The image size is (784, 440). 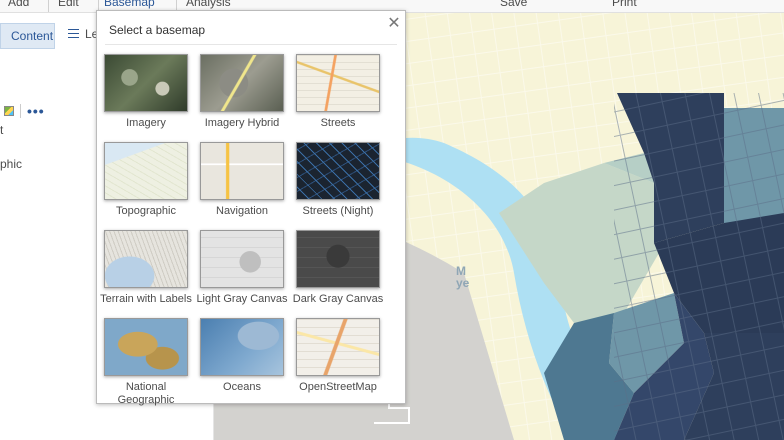 What do you see at coordinates (338, 123) in the screenshot?
I see `basemap-label: Streets` at bounding box center [338, 123].